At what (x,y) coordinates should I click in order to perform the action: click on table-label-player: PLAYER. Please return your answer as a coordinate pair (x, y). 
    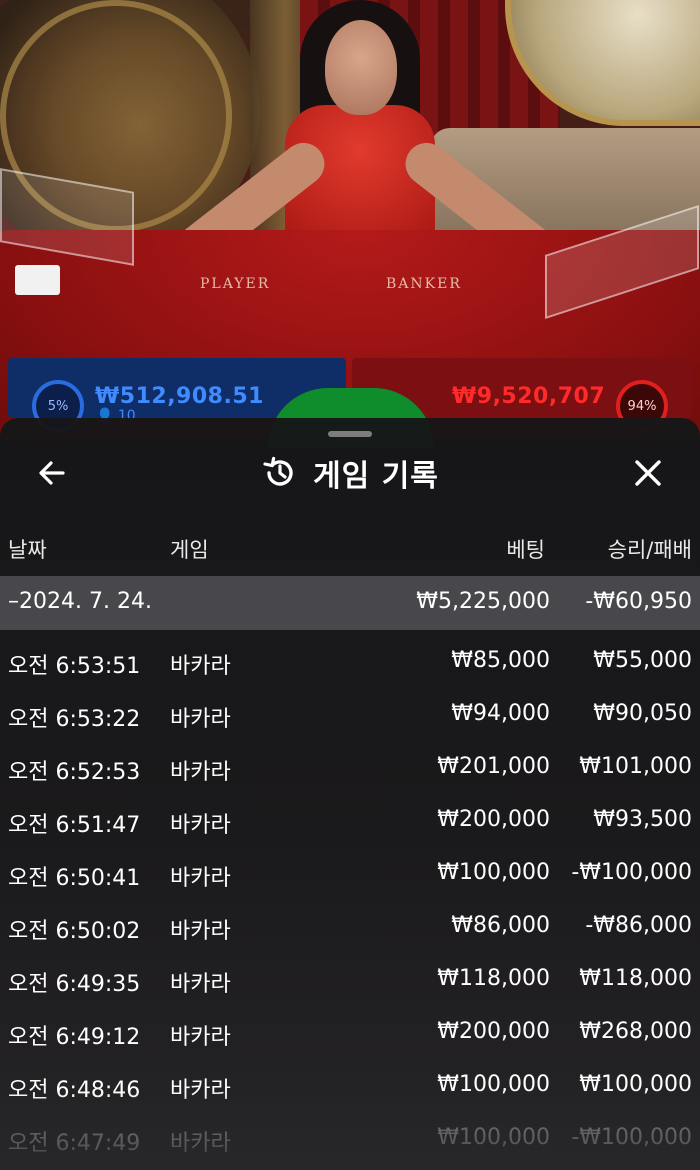
    Looking at the image, I should click on (235, 284).